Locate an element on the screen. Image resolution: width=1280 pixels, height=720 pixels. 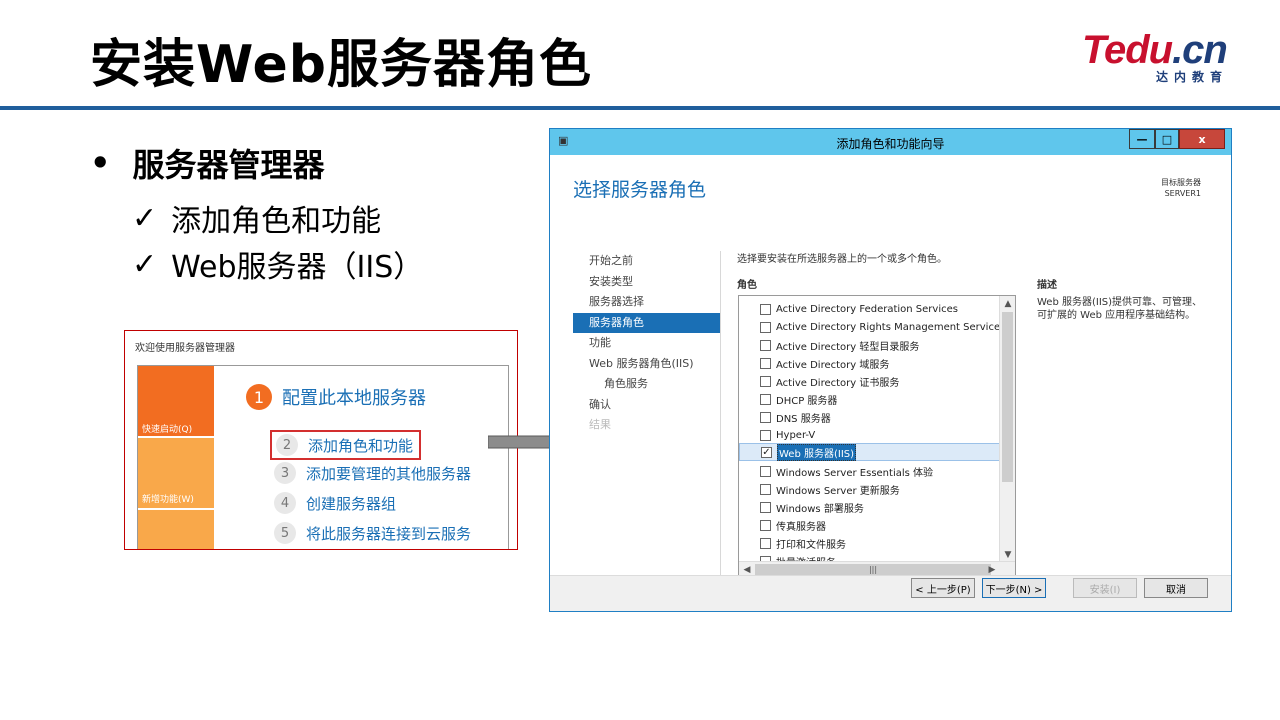
role-item: DNS 服务器 is located at coordinates (869, 417).